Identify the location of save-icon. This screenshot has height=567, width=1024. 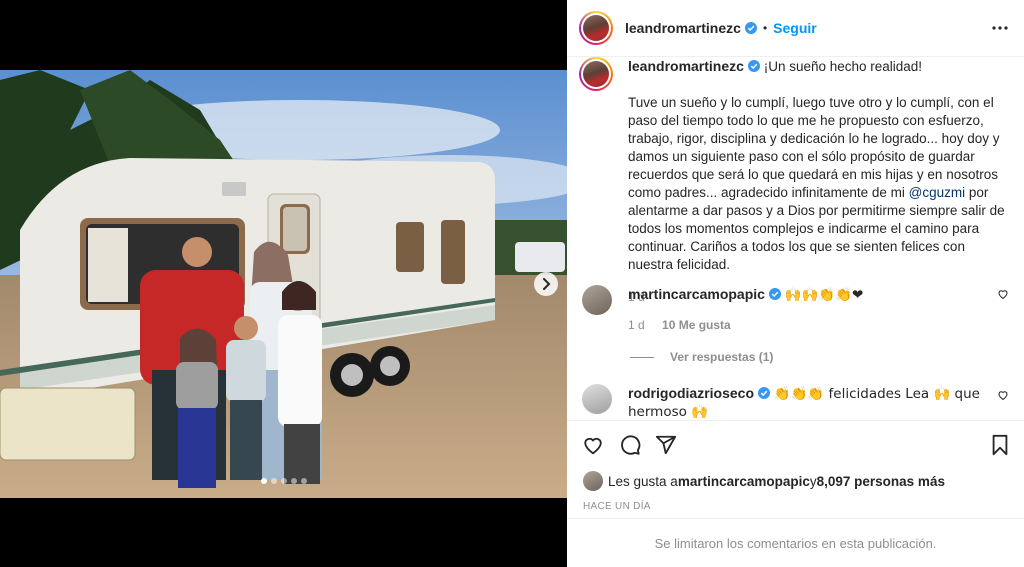
(1000, 445).